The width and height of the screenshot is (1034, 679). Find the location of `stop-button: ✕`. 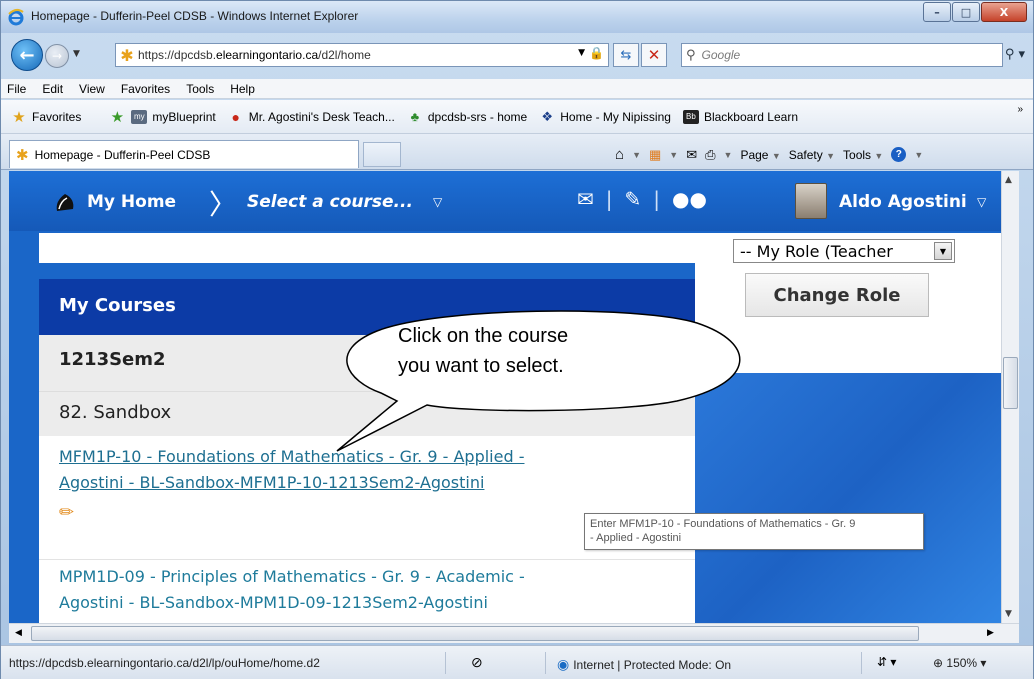

stop-button: ✕ is located at coordinates (654, 55).